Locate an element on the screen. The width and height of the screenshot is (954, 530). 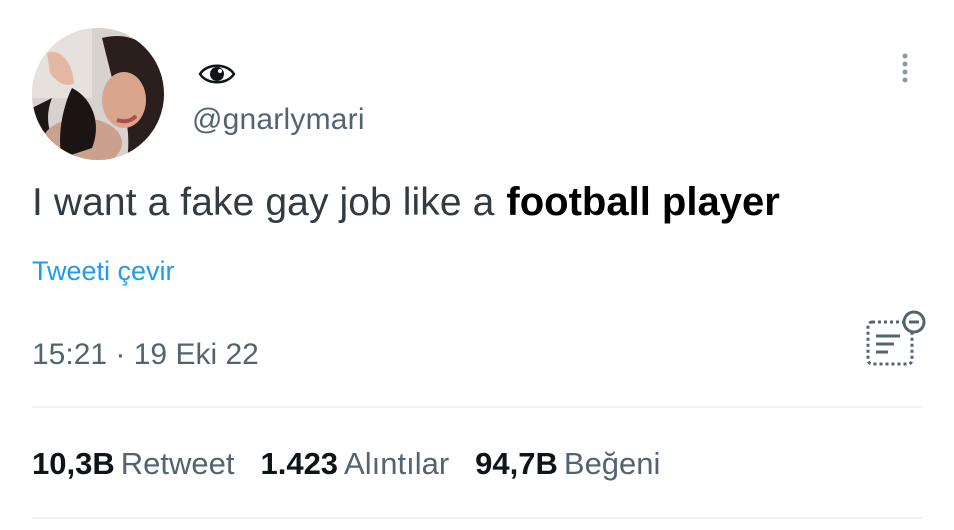
retweet-count: 10,3B Retweet is located at coordinates (133, 464).